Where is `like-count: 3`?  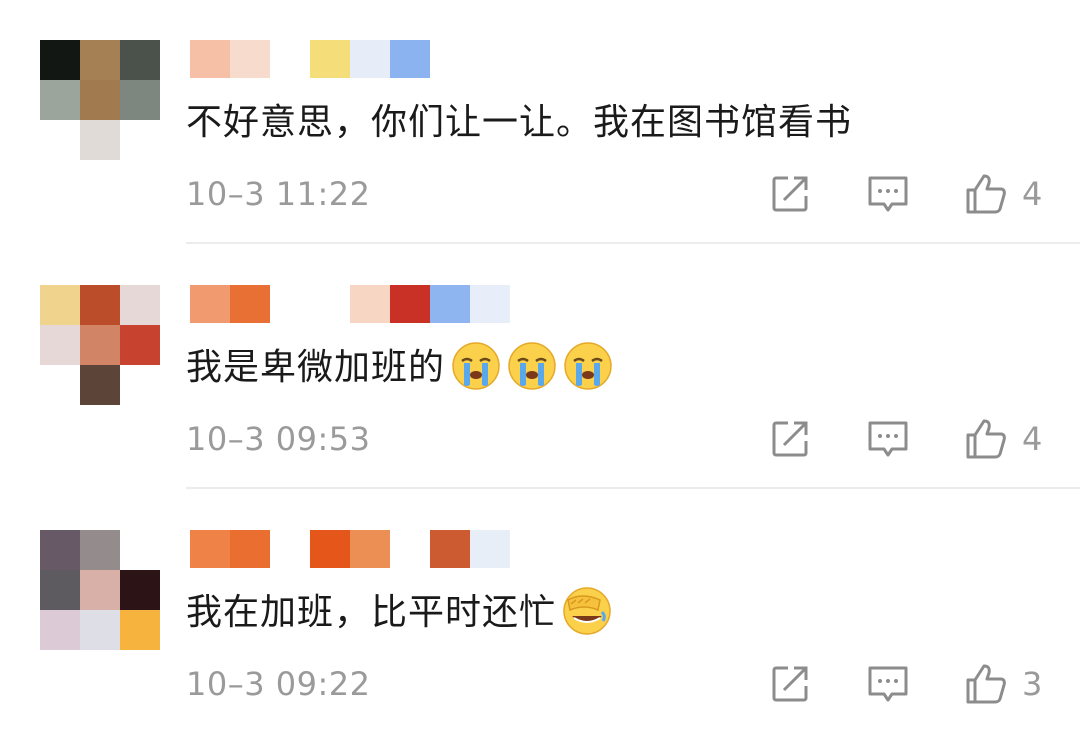 like-count: 3 is located at coordinates (1032, 684).